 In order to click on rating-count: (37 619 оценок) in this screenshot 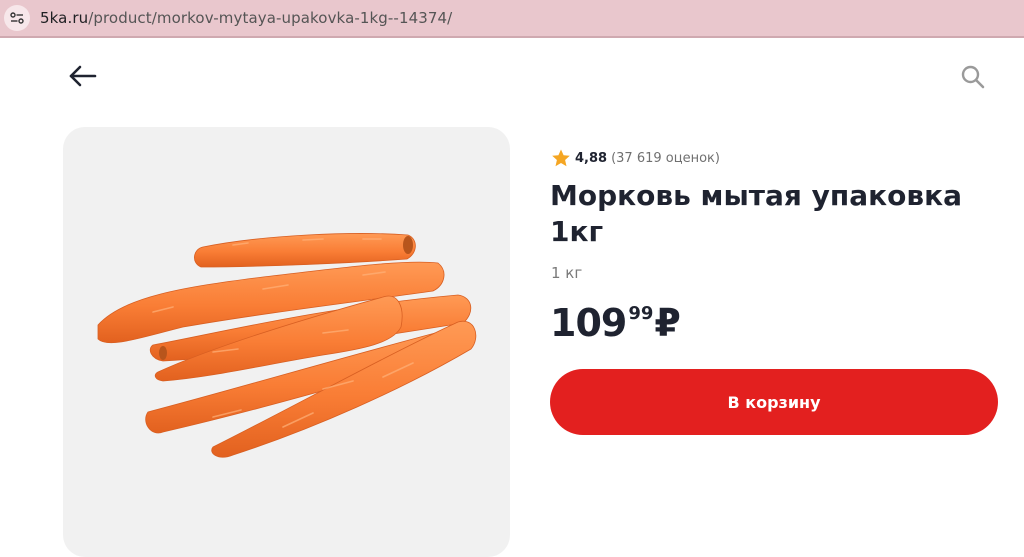, I will do `click(665, 158)`.